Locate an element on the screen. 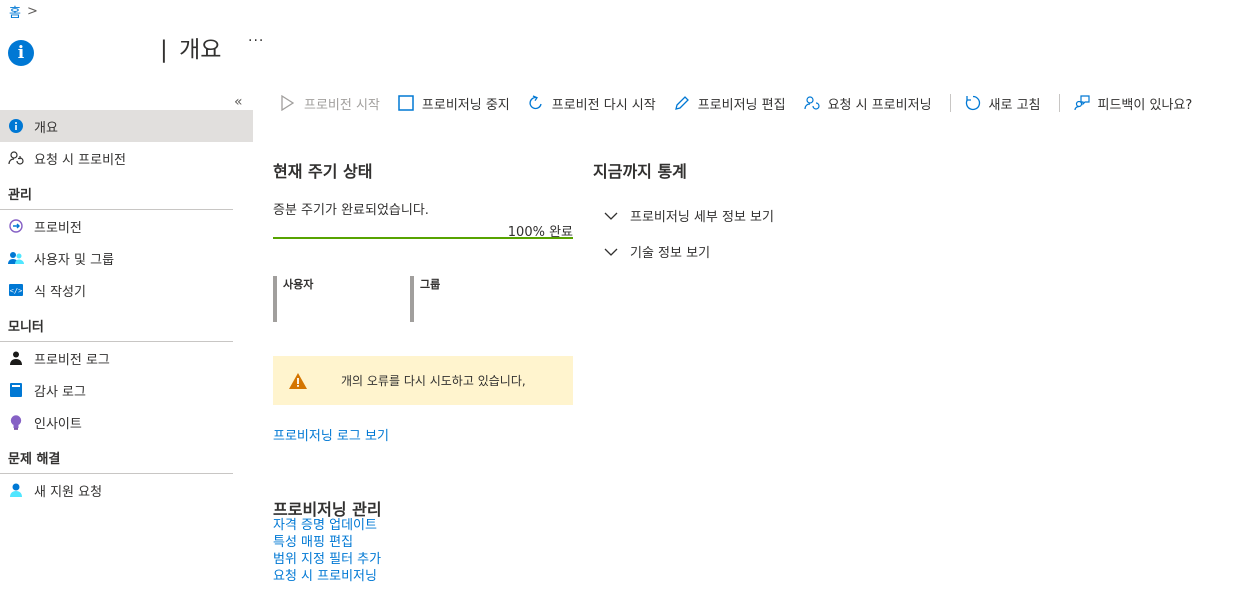 Image resolution: width=1240 pixels, height=599 pixels. provision-on-demand-button: 요청 시 프로비저닝 is located at coordinates (867, 103).